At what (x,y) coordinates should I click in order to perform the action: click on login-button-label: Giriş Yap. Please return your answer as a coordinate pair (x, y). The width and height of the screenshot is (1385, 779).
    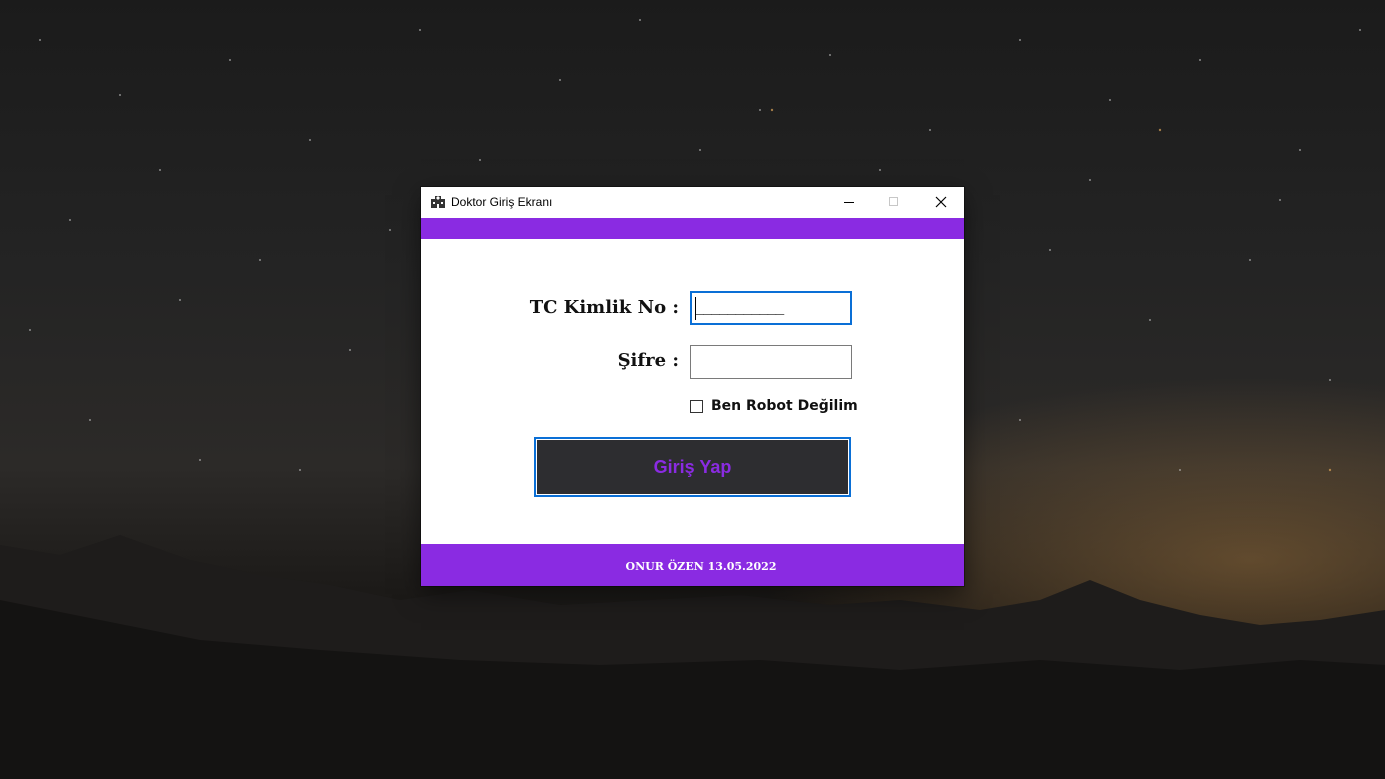
    Looking at the image, I should click on (692, 467).